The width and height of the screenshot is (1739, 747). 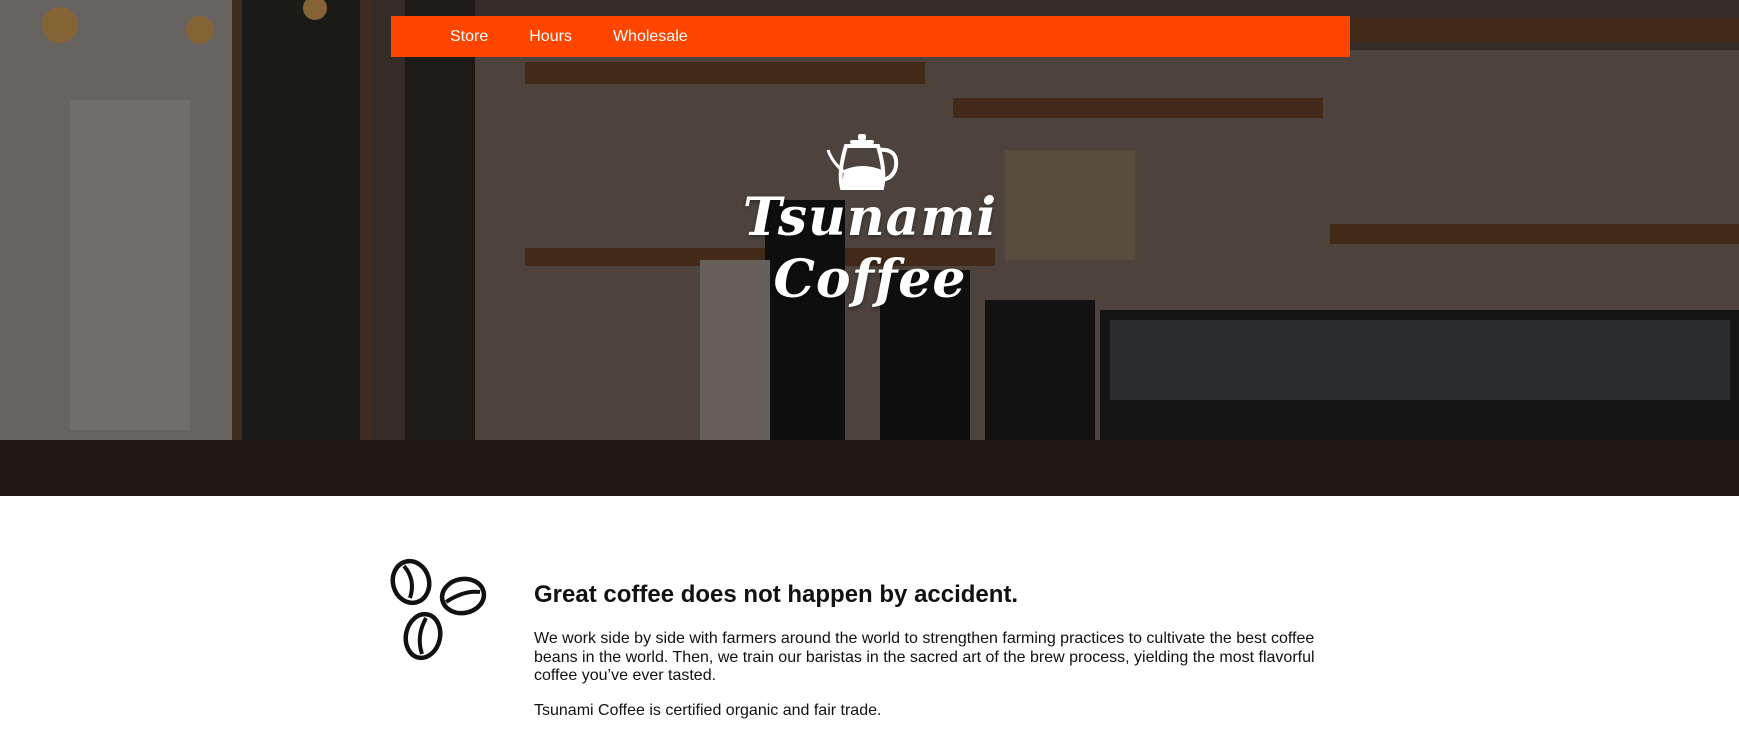 I want to click on nav-link-hours: Hours, so click(x=550, y=37).